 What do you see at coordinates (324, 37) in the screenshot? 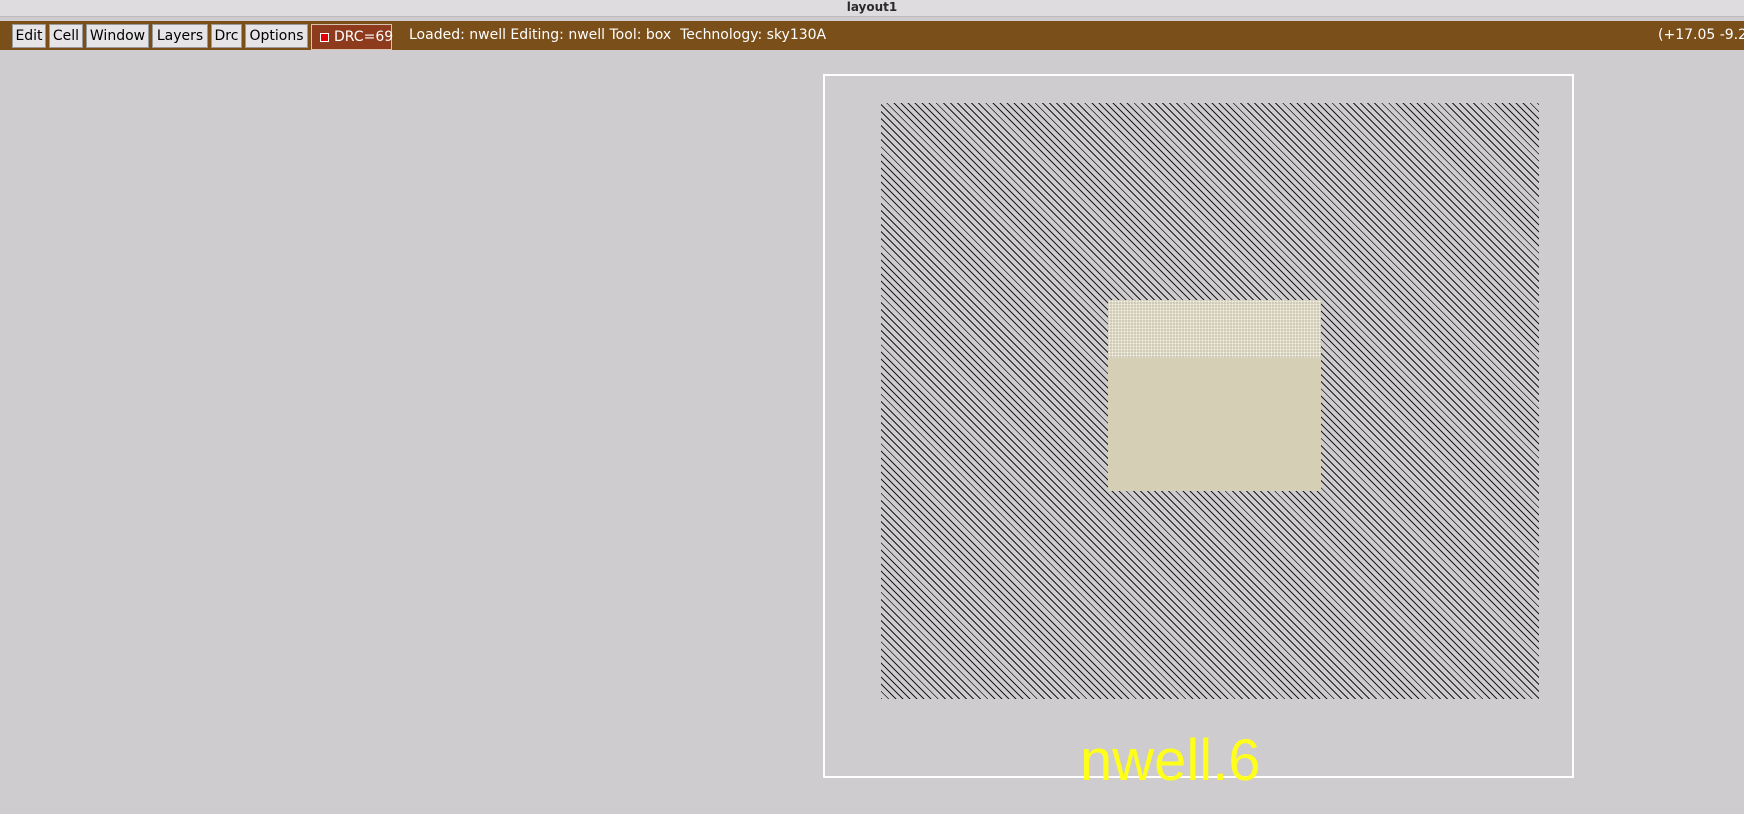
I see `drc-status-icon` at bounding box center [324, 37].